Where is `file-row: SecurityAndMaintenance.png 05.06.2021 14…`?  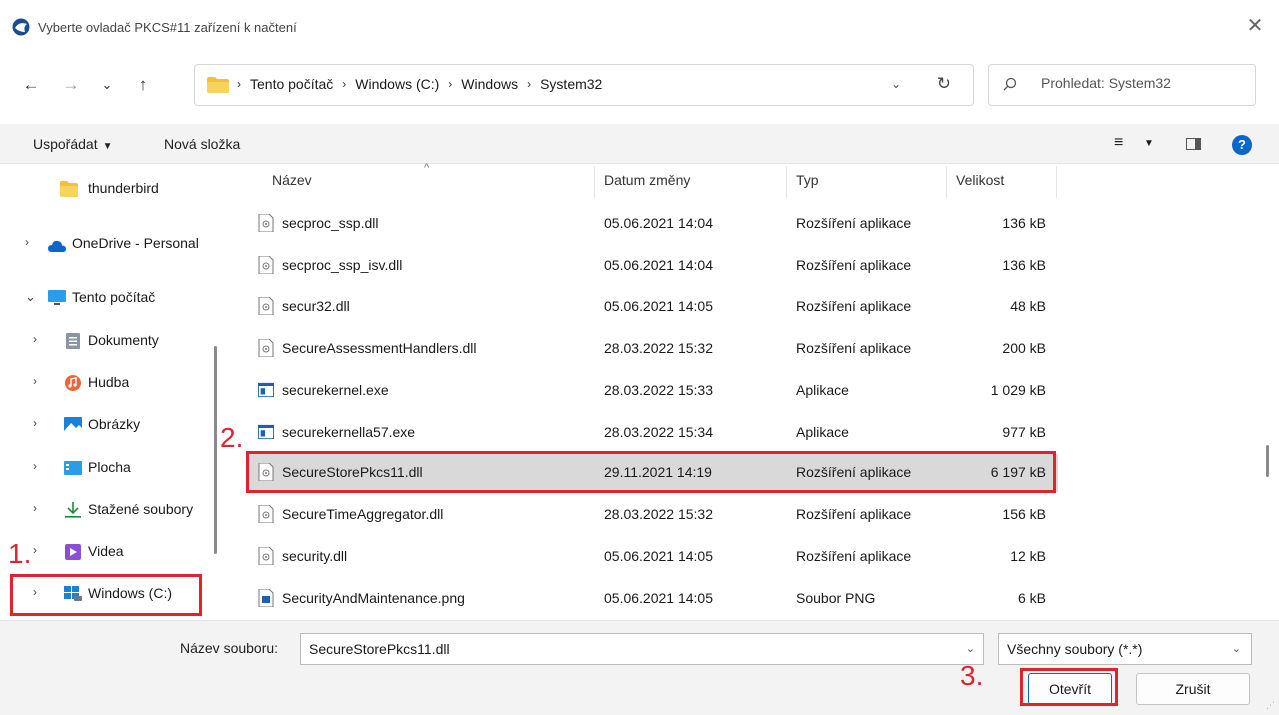 file-row: SecurityAndMaintenance.png 05.06.2021 14… is located at coordinates (652, 599).